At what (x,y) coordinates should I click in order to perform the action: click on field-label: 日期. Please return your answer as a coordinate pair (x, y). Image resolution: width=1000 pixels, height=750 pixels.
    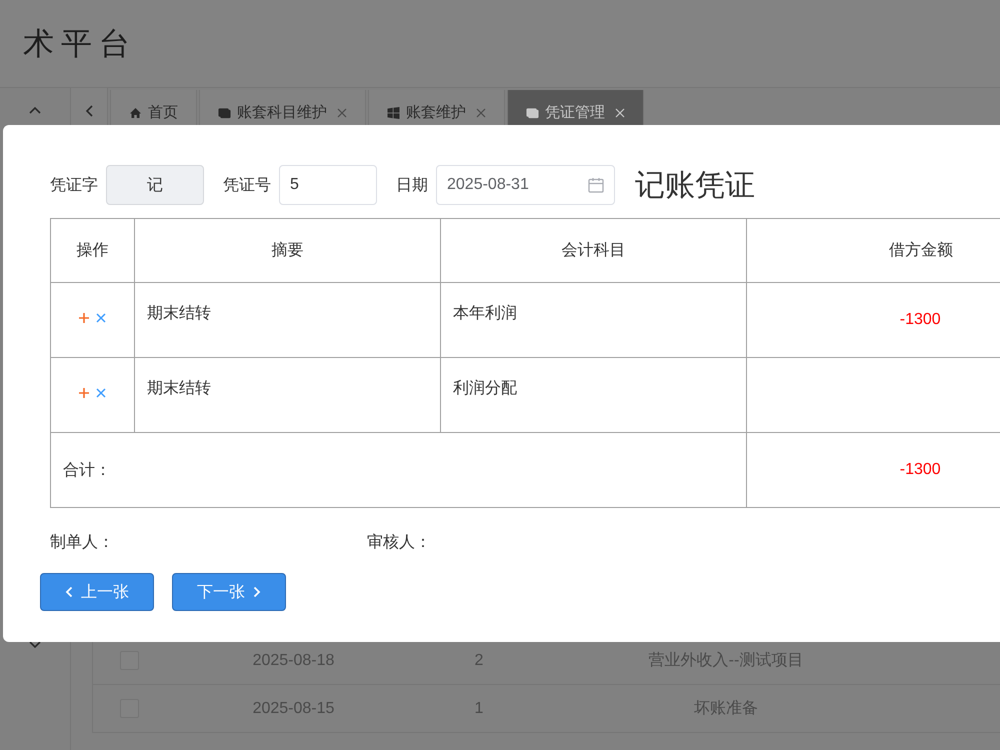
    Looking at the image, I should click on (412, 186).